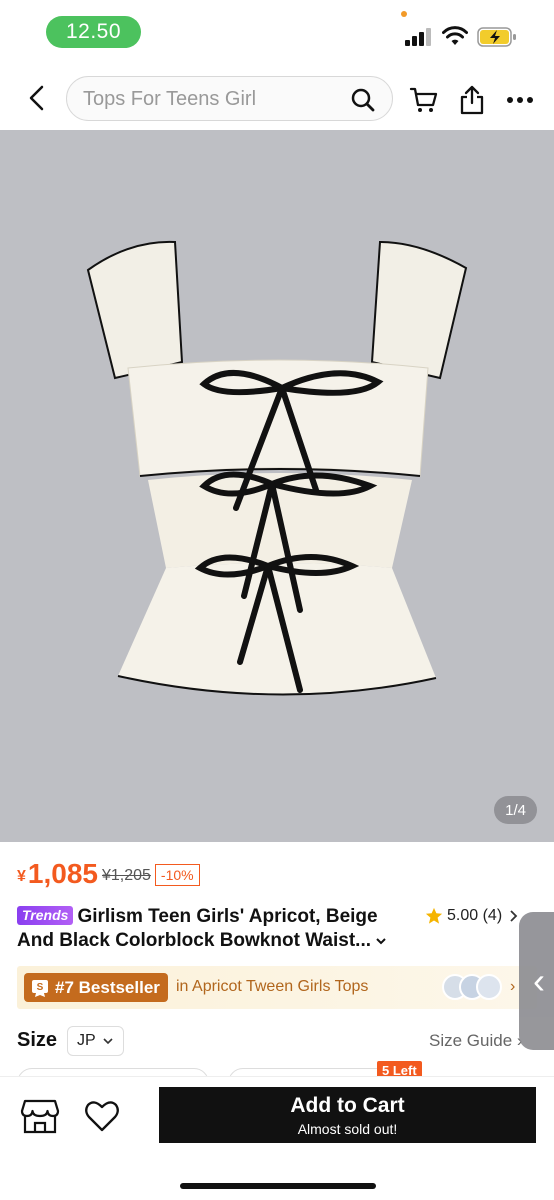 This screenshot has width=554, height=1200. What do you see at coordinates (108, 1041) in the screenshot?
I see `chevron-down-icon` at bounding box center [108, 1041].